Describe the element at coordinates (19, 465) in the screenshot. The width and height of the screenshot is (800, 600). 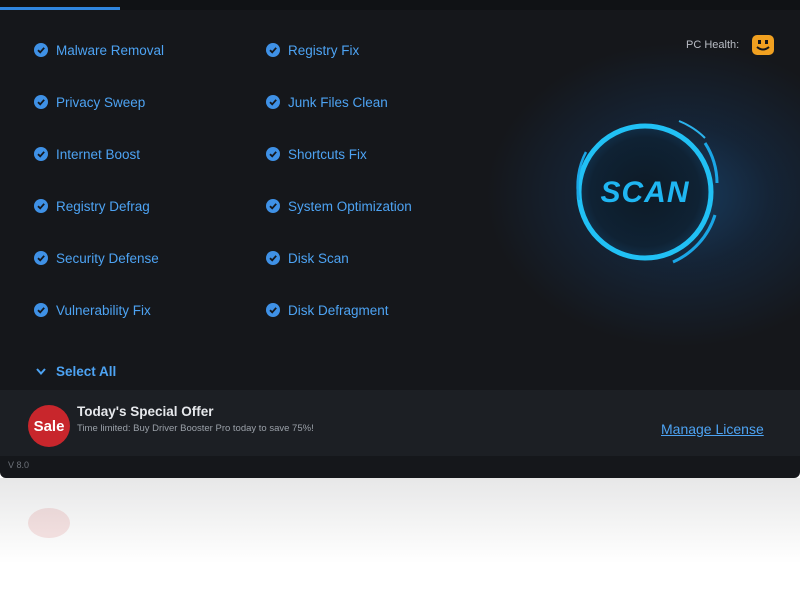
I see `version-label: V 8.0` at that location.